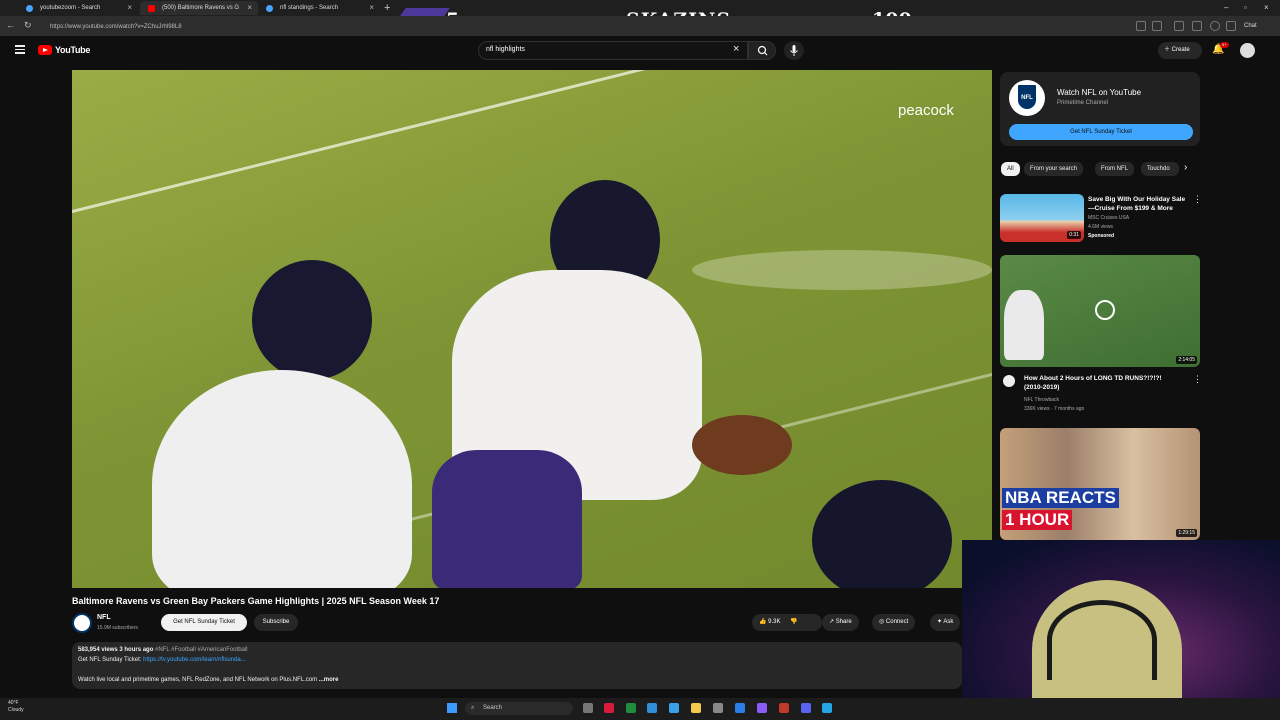 The height and width of the screenshot is (720, 1280). Describe the element at coordinates (104, 617) in the screenshot. I see `channel-name: NFL` at that location.